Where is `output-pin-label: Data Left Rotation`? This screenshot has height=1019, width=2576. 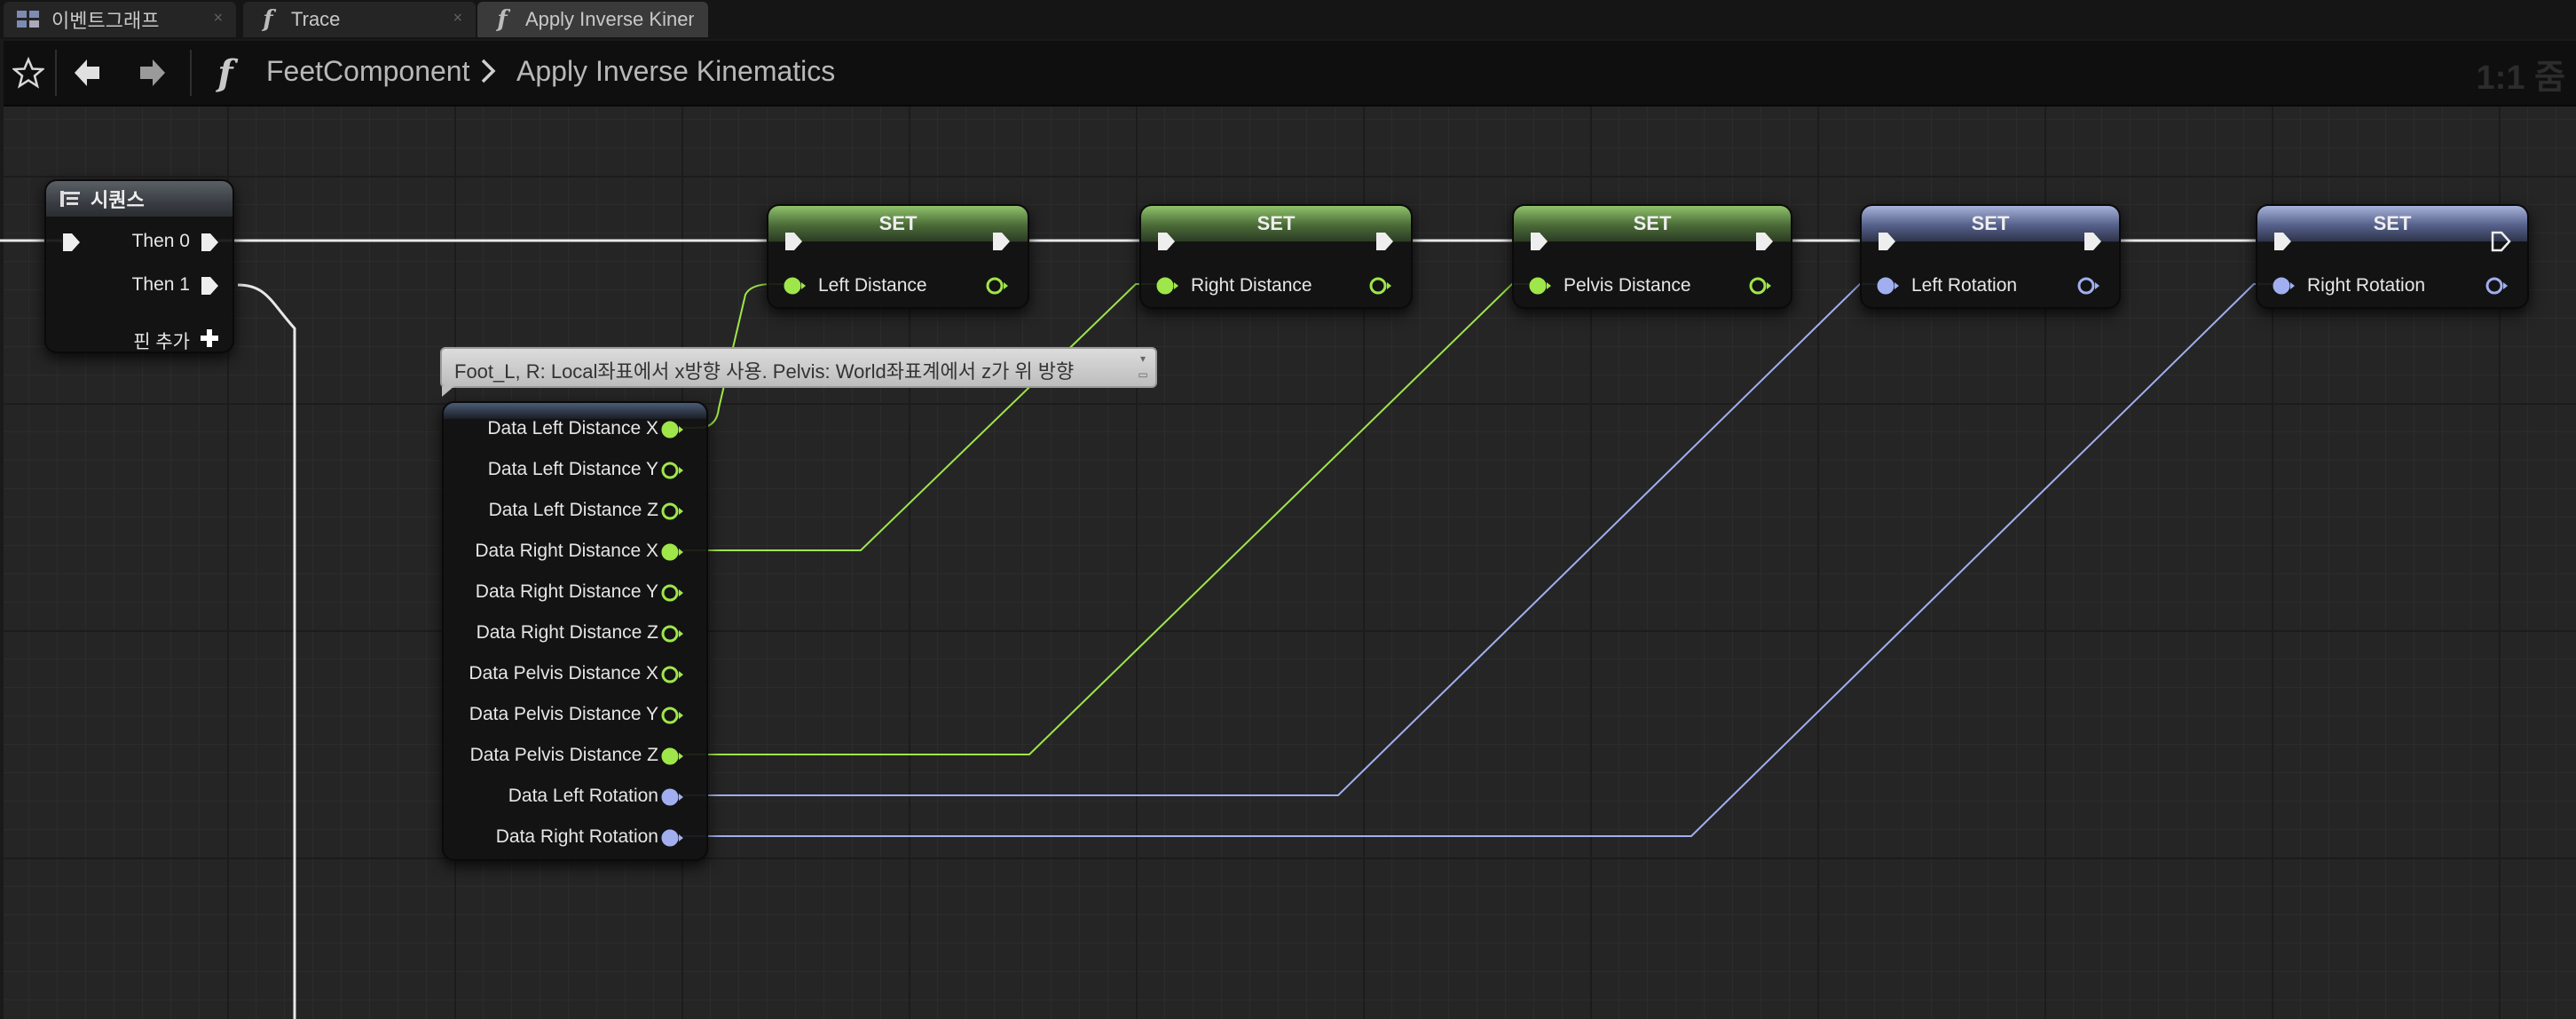 output-pin-label: Data Left Rotation is located at coordinates (583, 796).